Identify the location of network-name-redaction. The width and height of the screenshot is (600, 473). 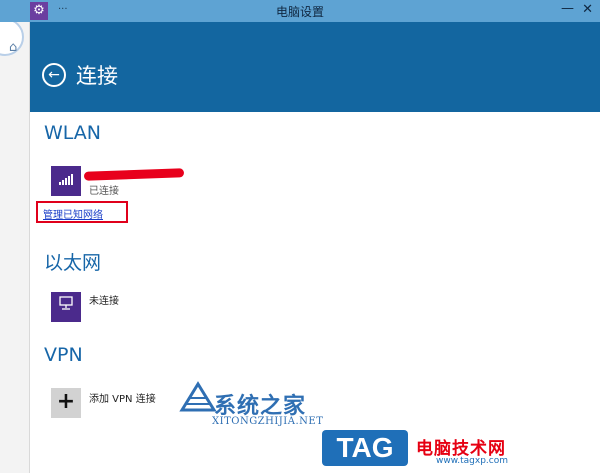
(134, 174).